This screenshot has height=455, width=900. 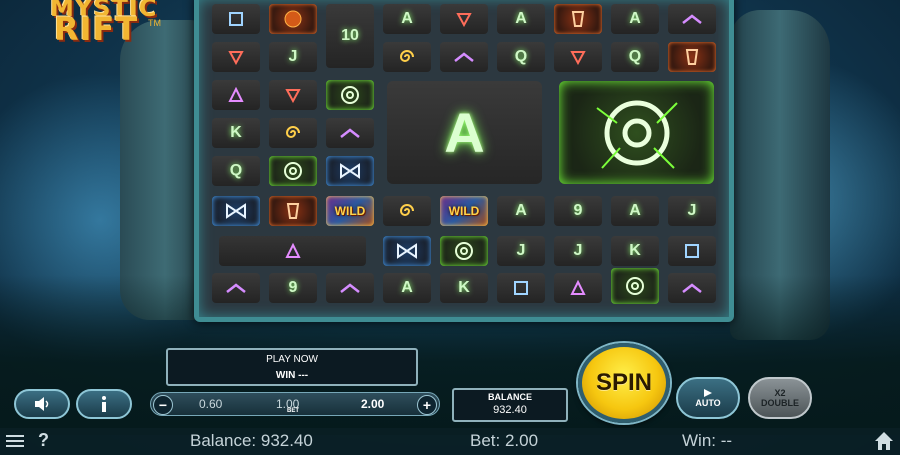 What do you see at coordinates (292, 367) in the screenshot?
I see `play-status-panel: PLAY NOW WIN ---` at bounding box center [292, 367].